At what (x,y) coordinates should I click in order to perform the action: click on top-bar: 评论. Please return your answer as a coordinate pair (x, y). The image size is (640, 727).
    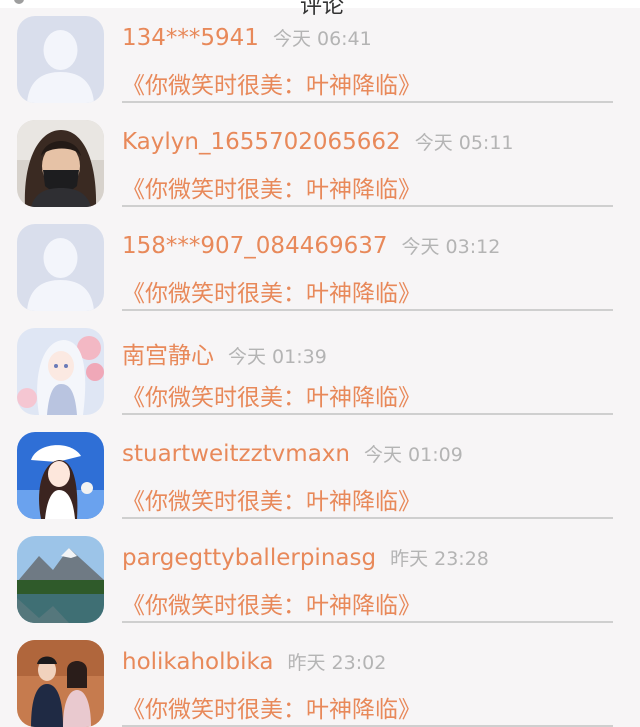
    Looking at the image, I should click on (320, 9).